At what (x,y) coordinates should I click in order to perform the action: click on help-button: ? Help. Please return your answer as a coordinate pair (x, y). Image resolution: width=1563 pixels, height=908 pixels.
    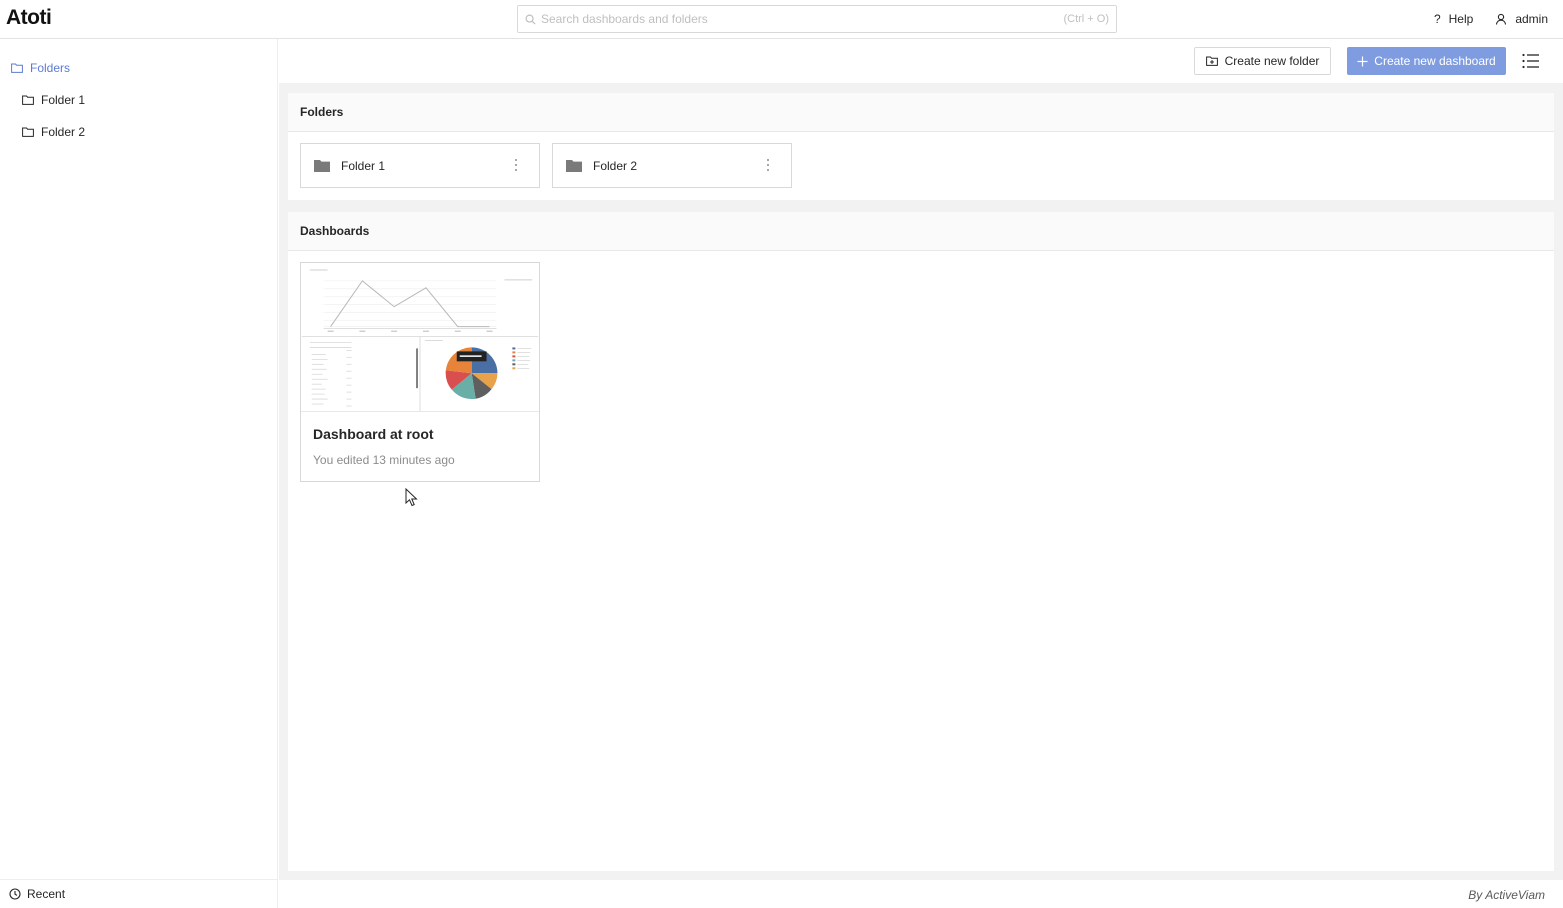
    Looking at the image, I should click on (1453, 19).